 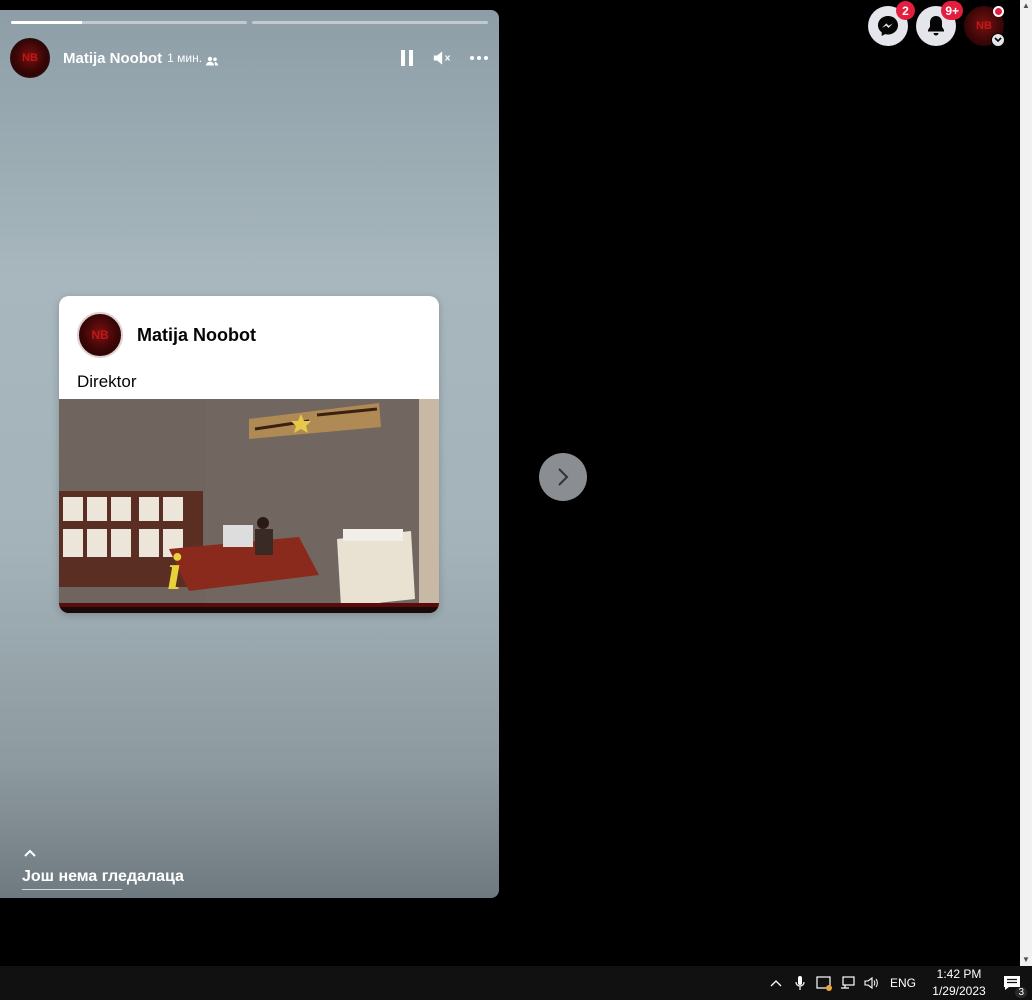 What do you see at coordinates (212, 59) in the screenshot?
I see `friends-icon` at bounding box center [212, 59].